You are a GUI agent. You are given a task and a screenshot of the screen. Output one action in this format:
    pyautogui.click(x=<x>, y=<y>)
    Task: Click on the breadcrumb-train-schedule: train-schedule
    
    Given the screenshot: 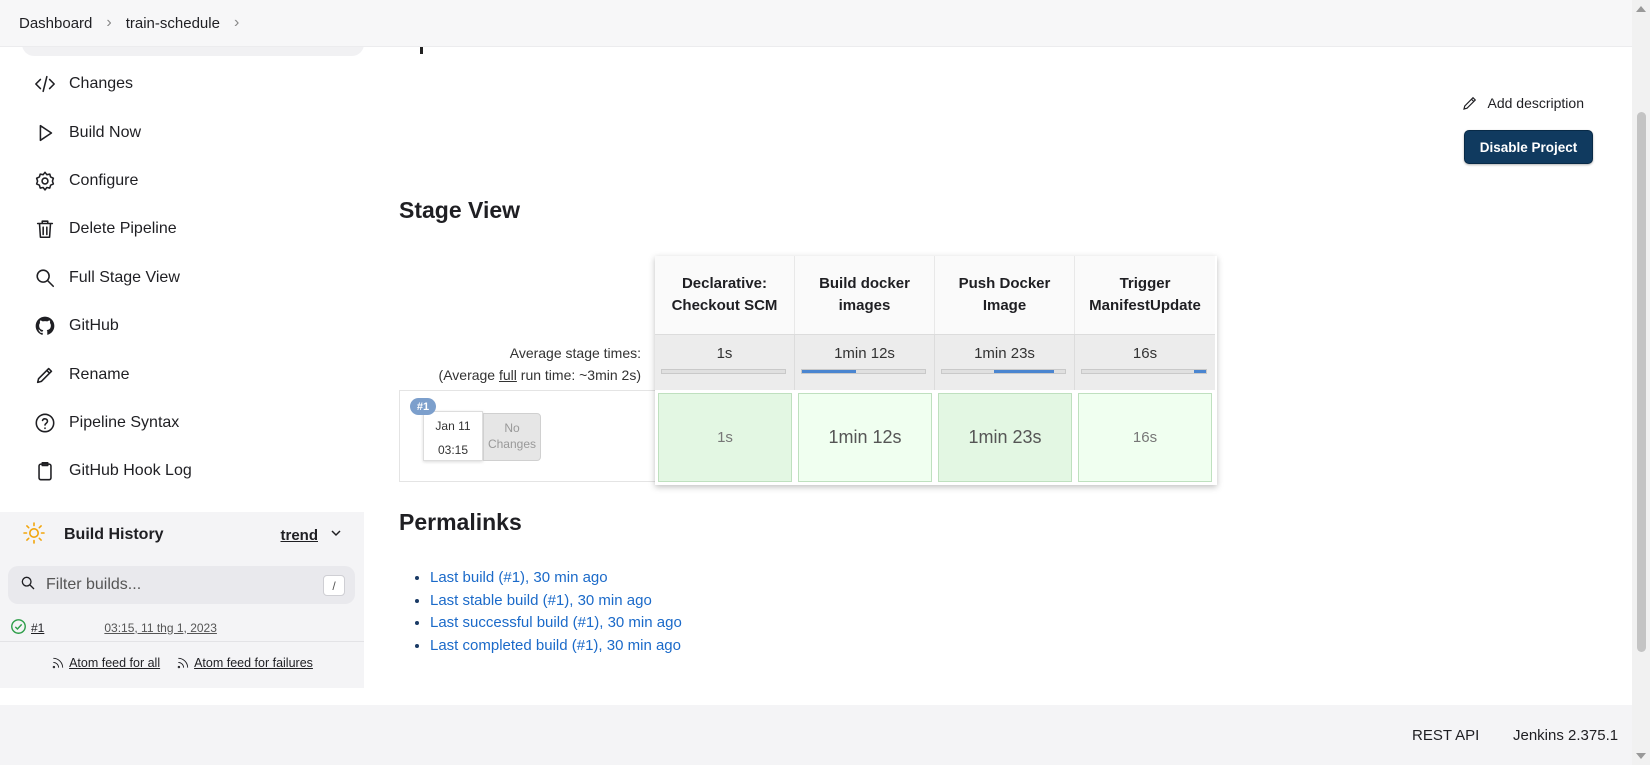 What is the action you would take?
    pyautogui.click(x=173, y=23)
    